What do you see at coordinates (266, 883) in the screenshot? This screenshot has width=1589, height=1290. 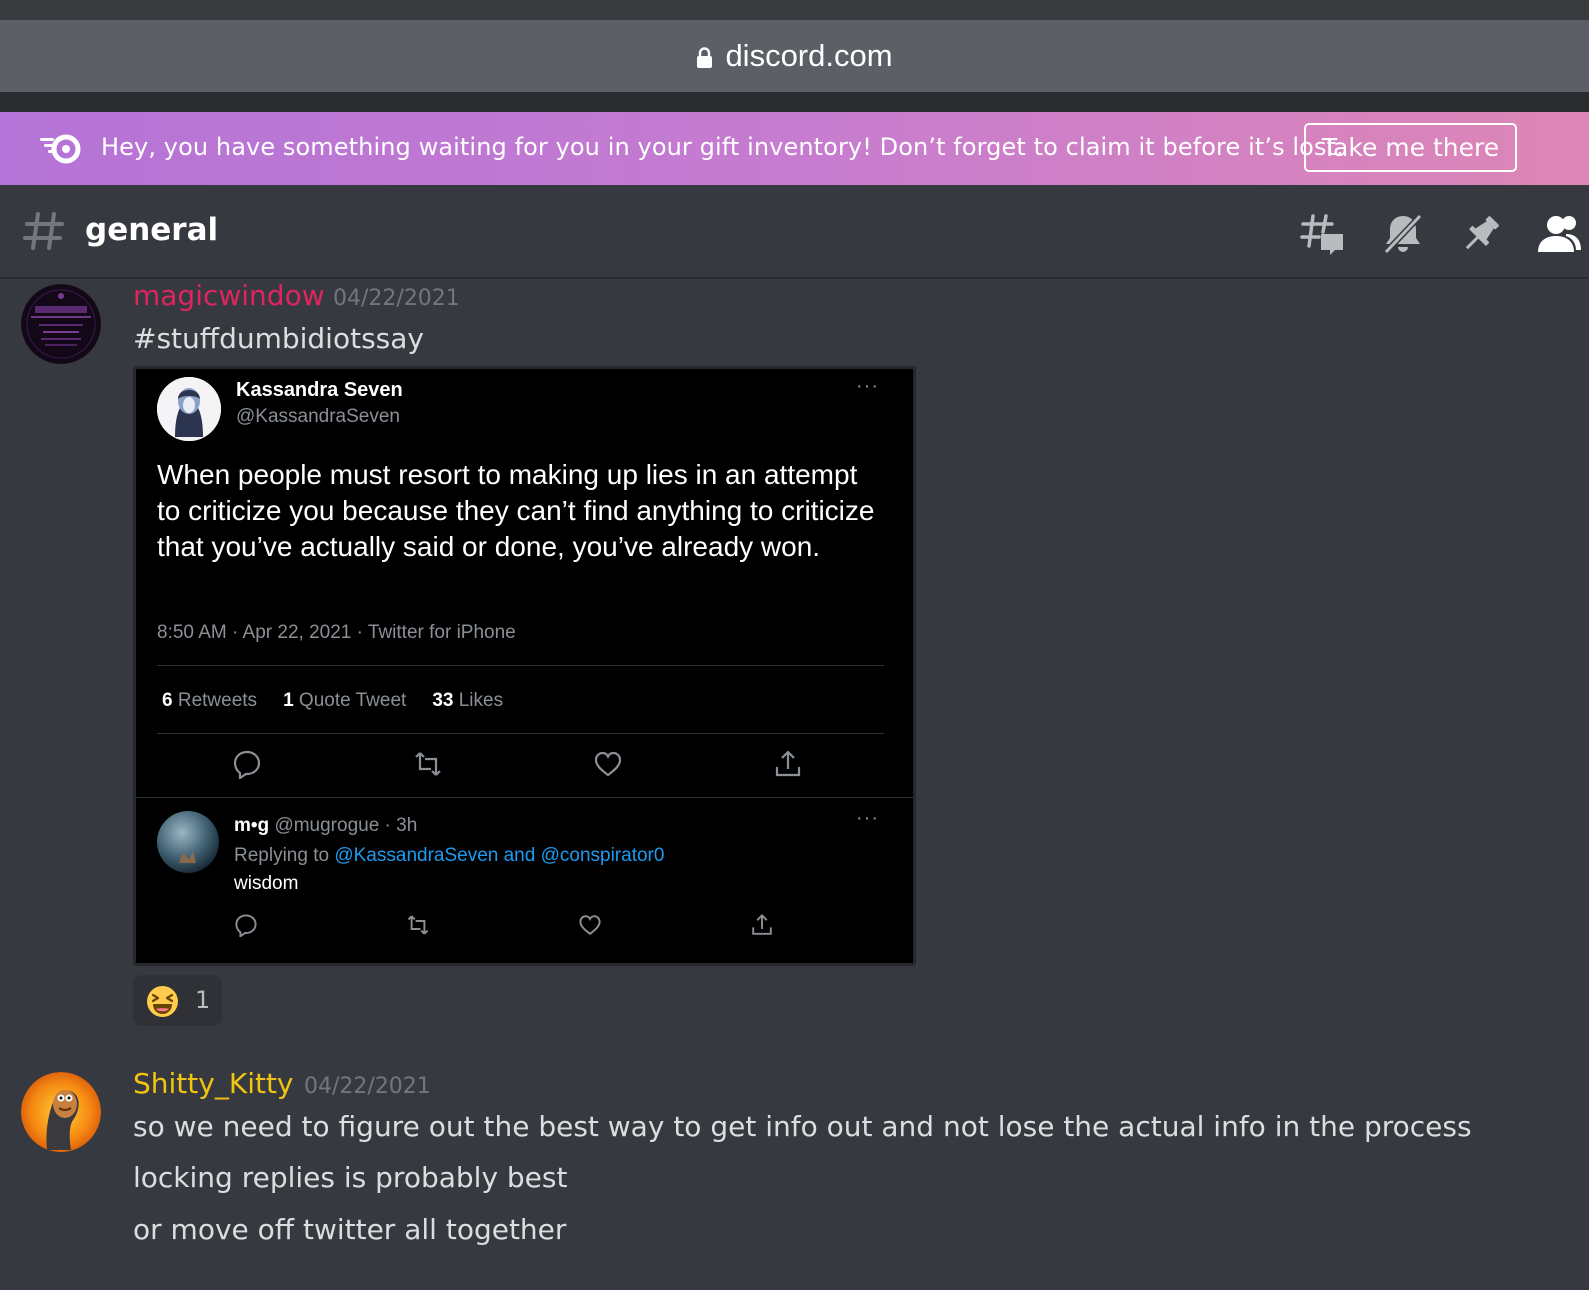 I see `reply-text: wisdom` at bounding box center [266, 883].